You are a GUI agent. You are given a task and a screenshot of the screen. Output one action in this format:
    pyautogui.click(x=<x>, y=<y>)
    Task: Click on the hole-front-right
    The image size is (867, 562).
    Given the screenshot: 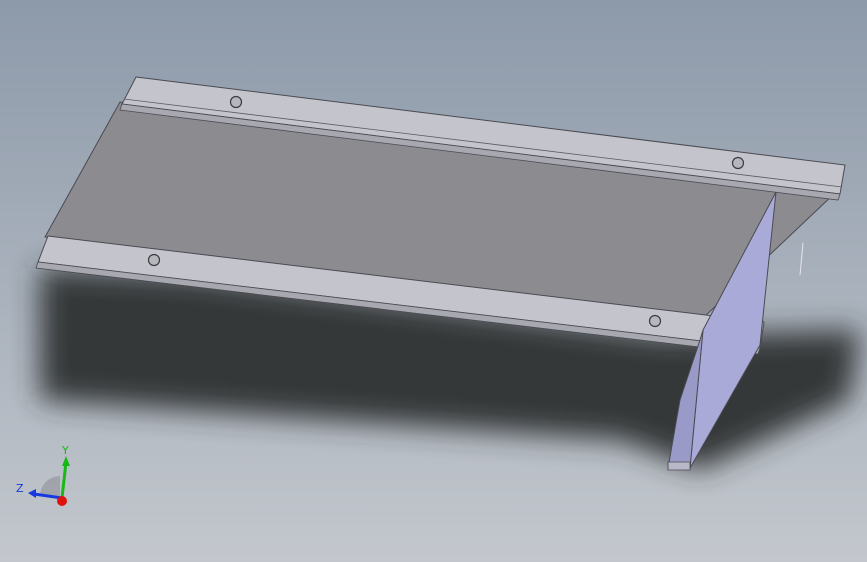 What is the action you would take?
    pyautogui.click(x=655, y=321)
    